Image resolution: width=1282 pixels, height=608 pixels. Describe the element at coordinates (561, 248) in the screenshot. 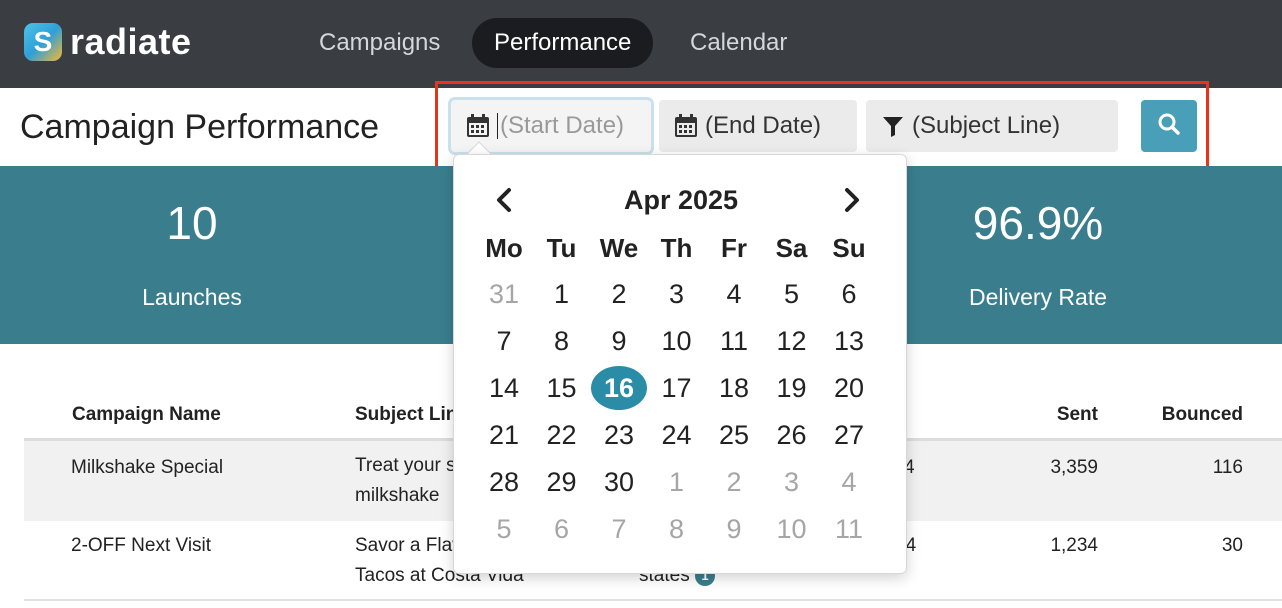

I see `weekday-label: Tu` at that location.